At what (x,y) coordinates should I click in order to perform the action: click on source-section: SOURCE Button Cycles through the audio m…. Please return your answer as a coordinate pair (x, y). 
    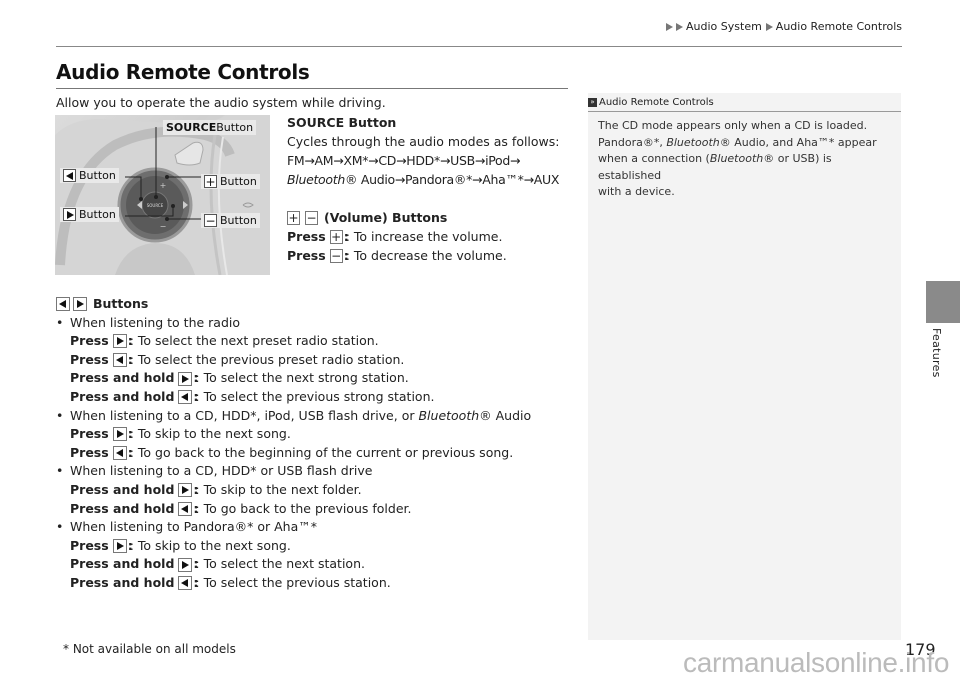
    Looking at the image, I should click on (437, 189).